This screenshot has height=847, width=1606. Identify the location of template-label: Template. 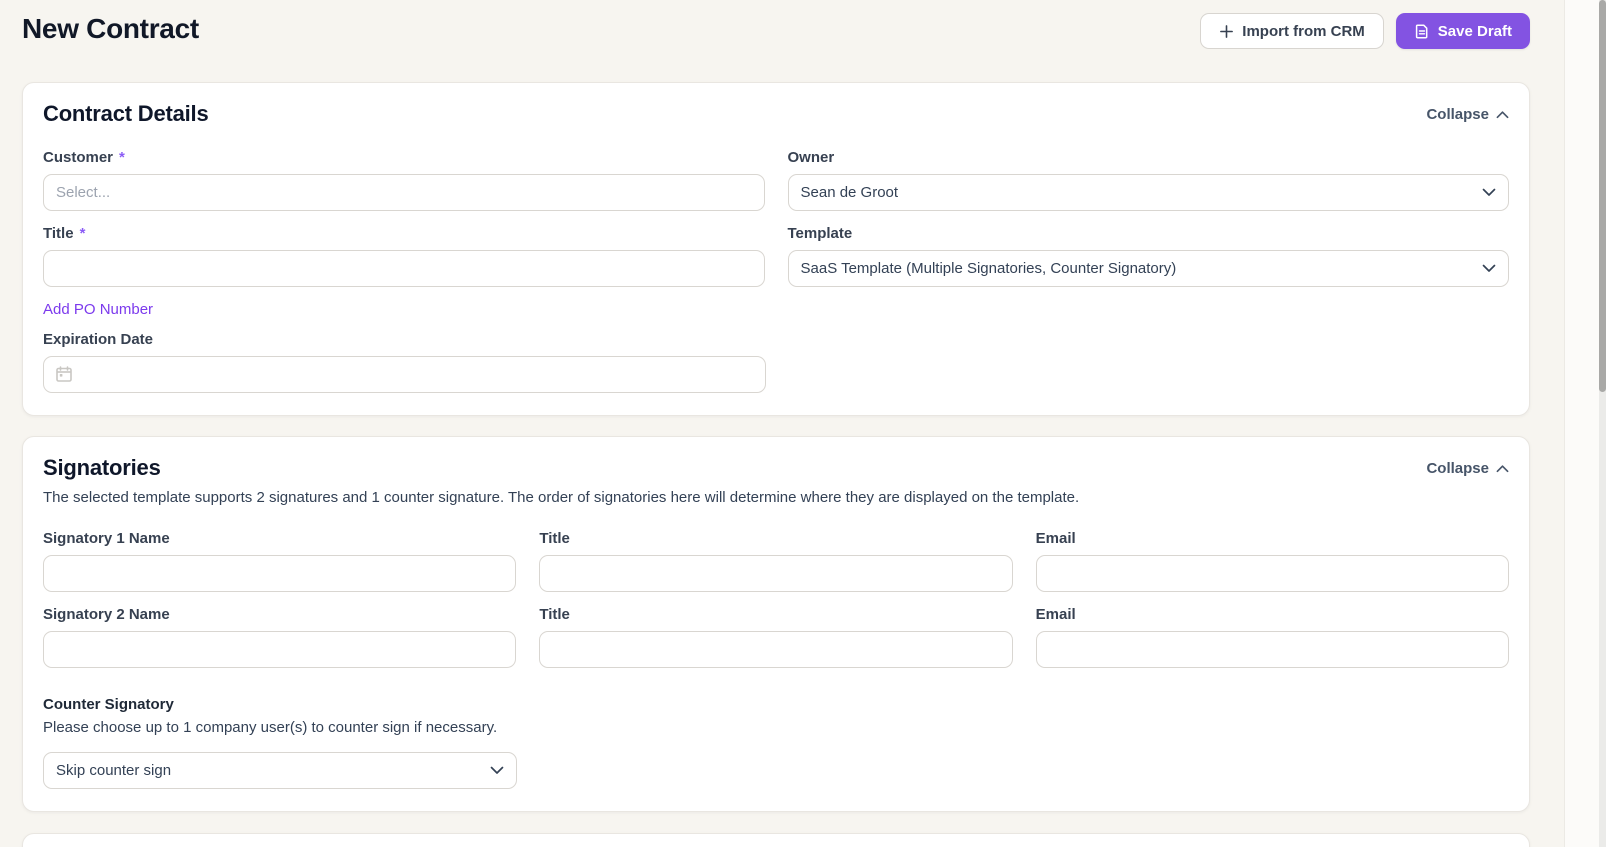
(820, 233).